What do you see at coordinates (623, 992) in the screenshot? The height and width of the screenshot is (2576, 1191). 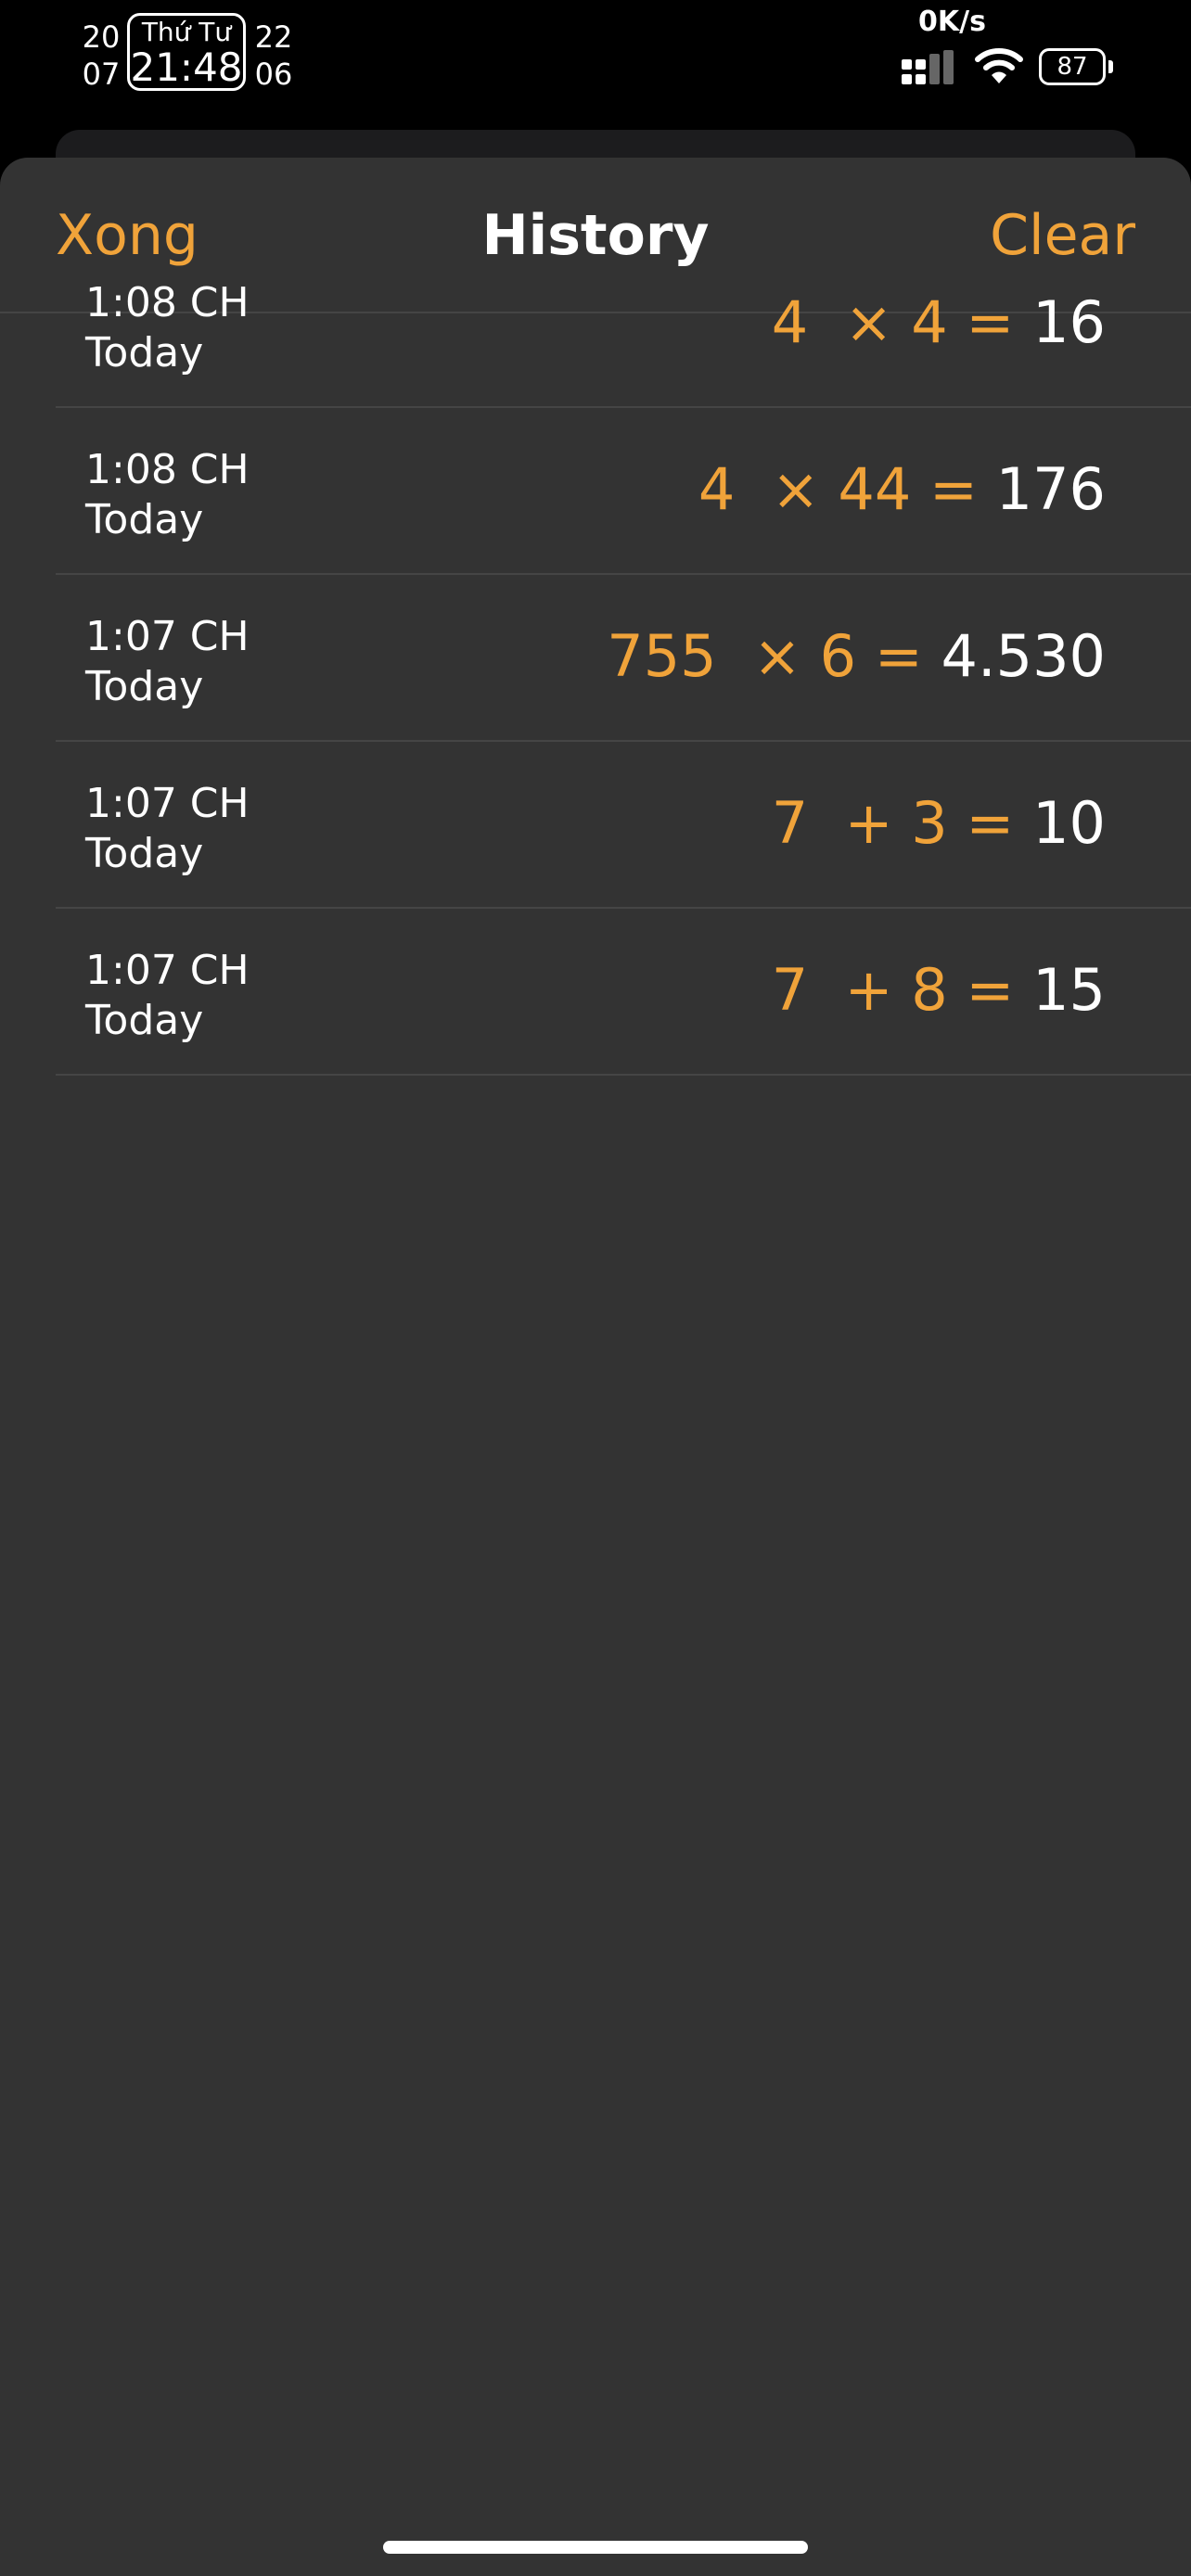 I see `history-row: 1:07 CH Today 7 + 8 = 15` at bounding box center [623, 992].